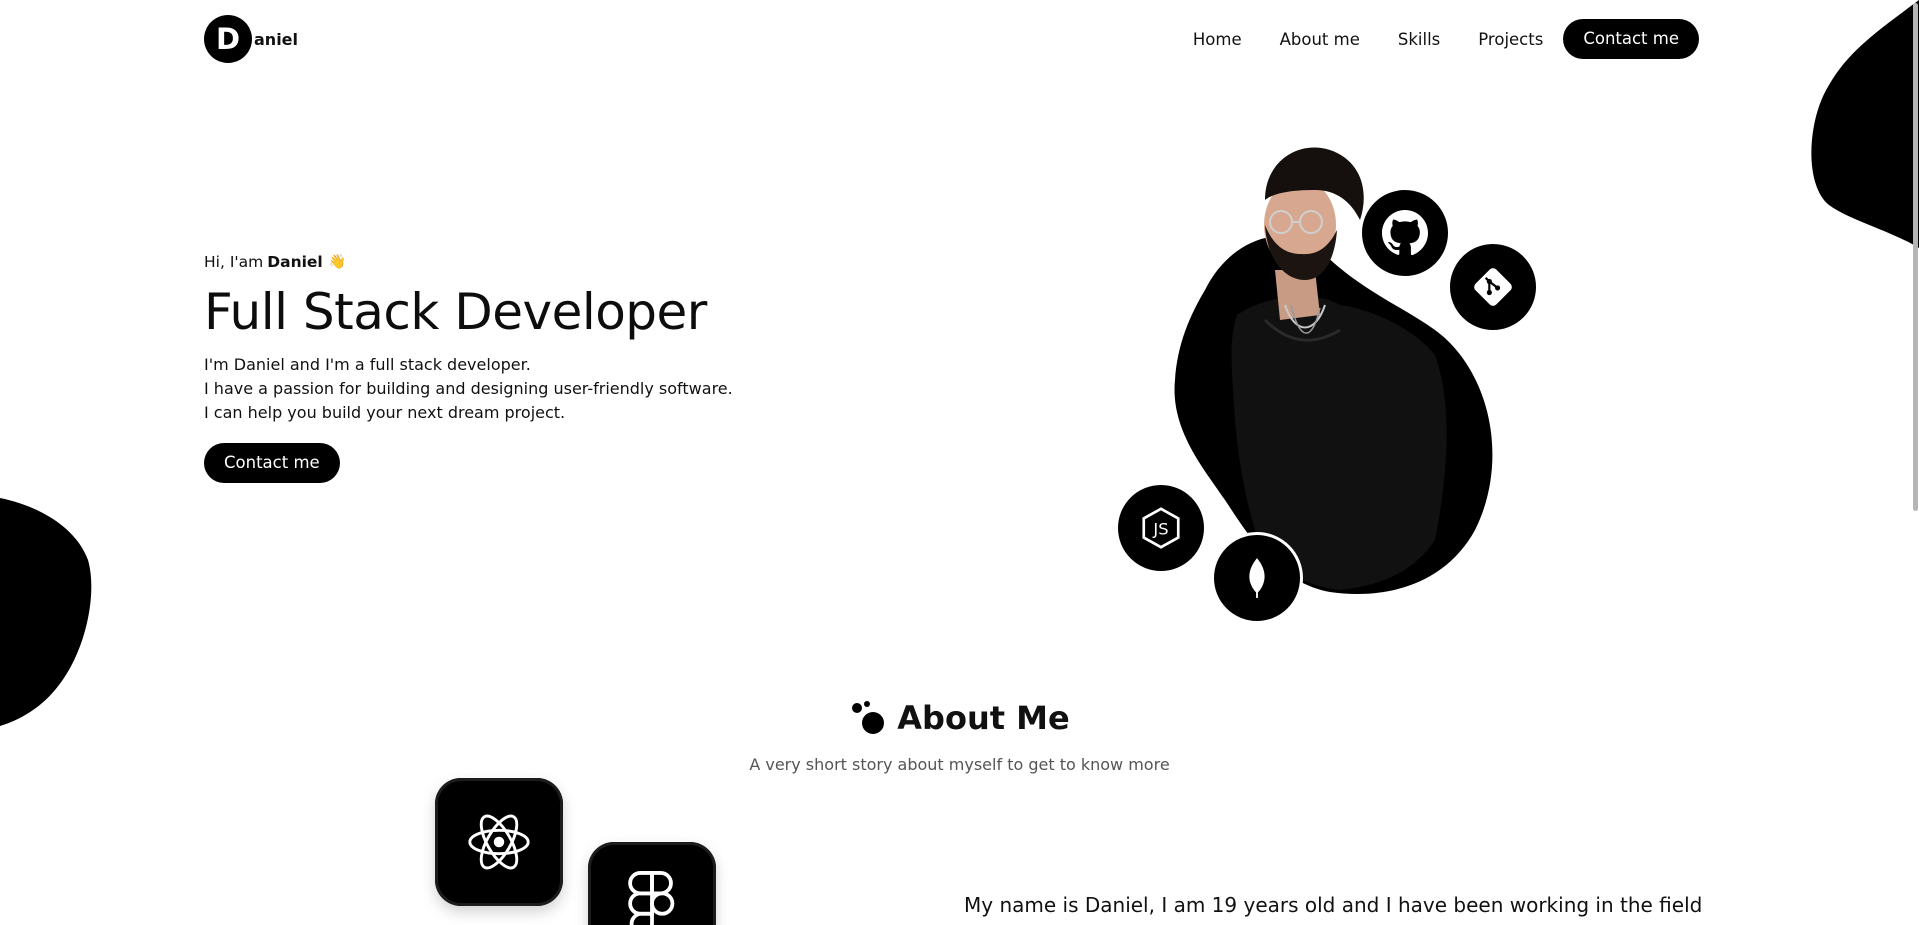  Describe the element at coordinates (455, 312) in the screenshot. I see `hero-title: Full Stack Developer` at that location.